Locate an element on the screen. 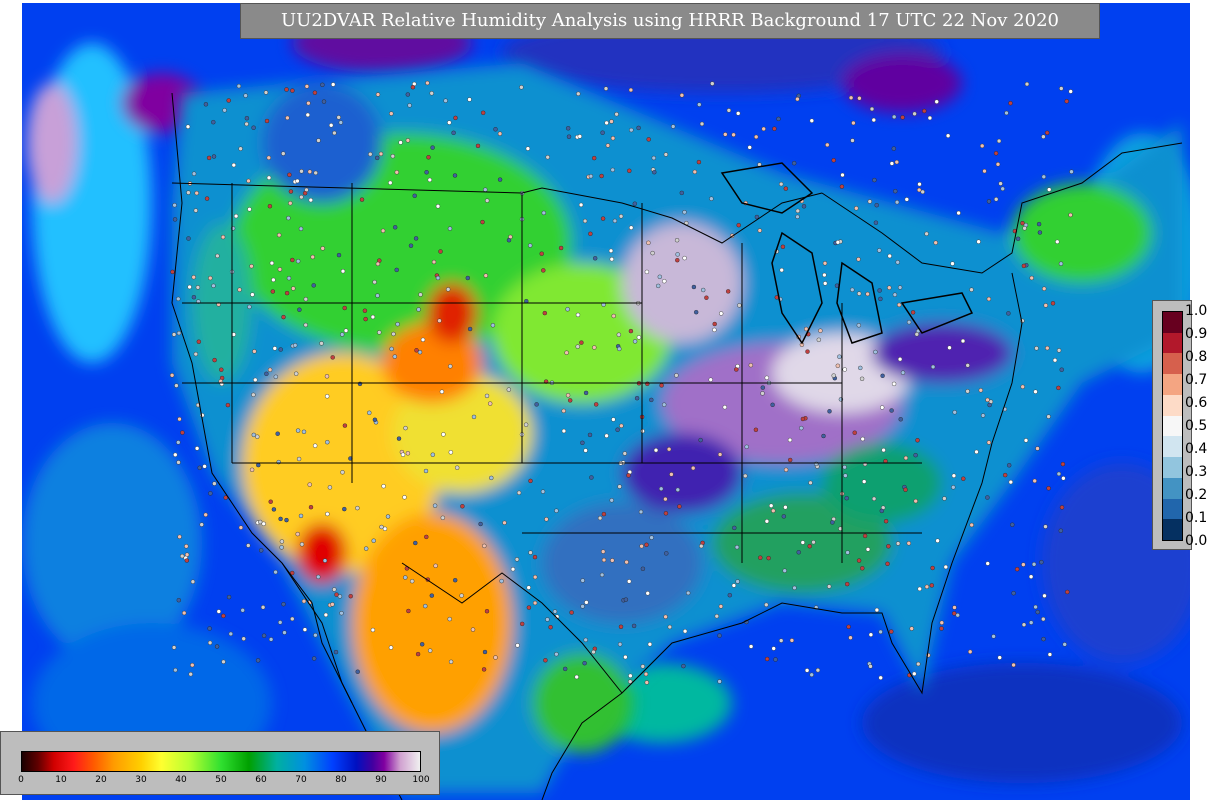 Image resolution: width=1216 pixels, height=800 pixels. ob-colorbar-tick-label: 0.2 is located at coordinates (1196, 495).